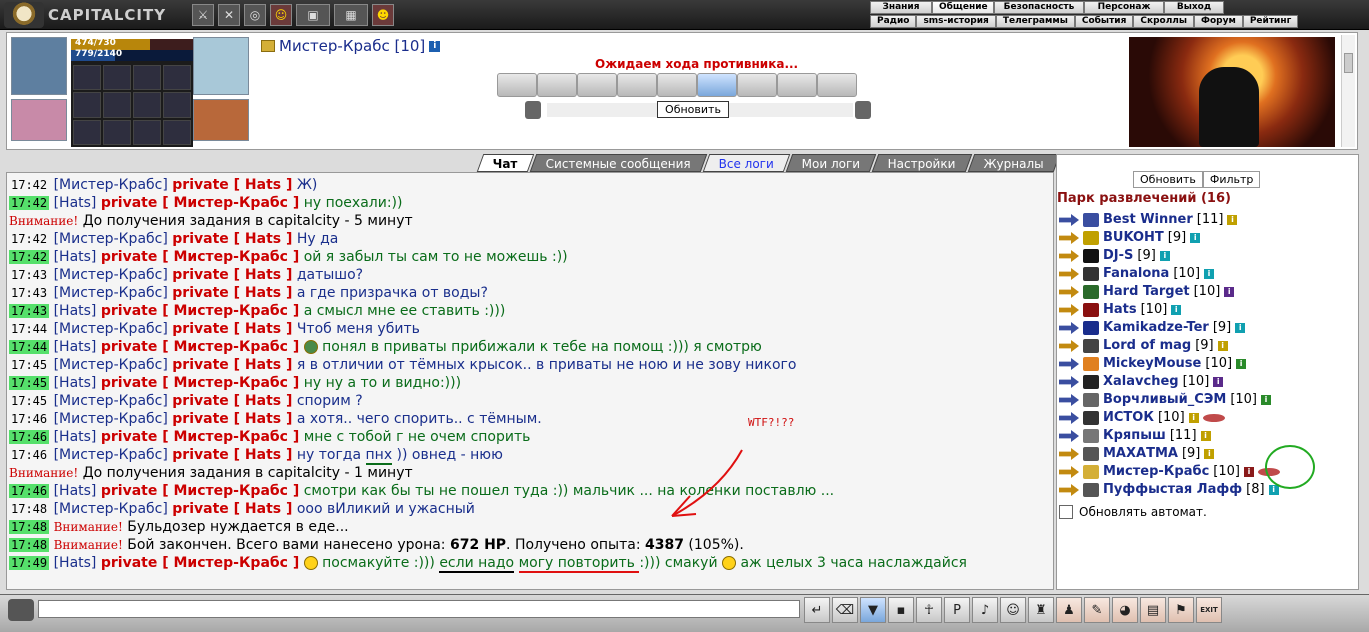  I want to click on tab-chat: Чат, so click(505, 163).